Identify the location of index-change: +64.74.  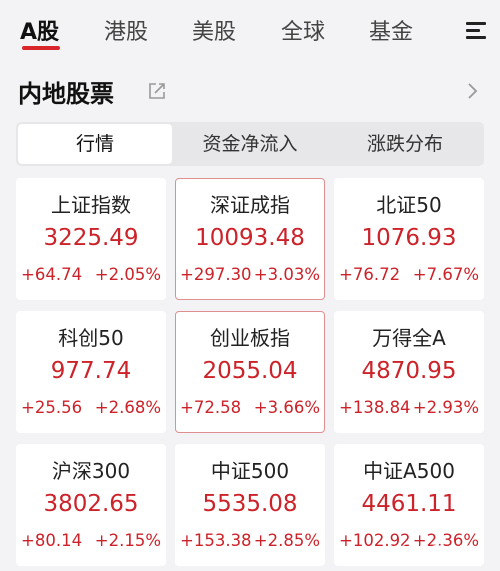
(52, 274).